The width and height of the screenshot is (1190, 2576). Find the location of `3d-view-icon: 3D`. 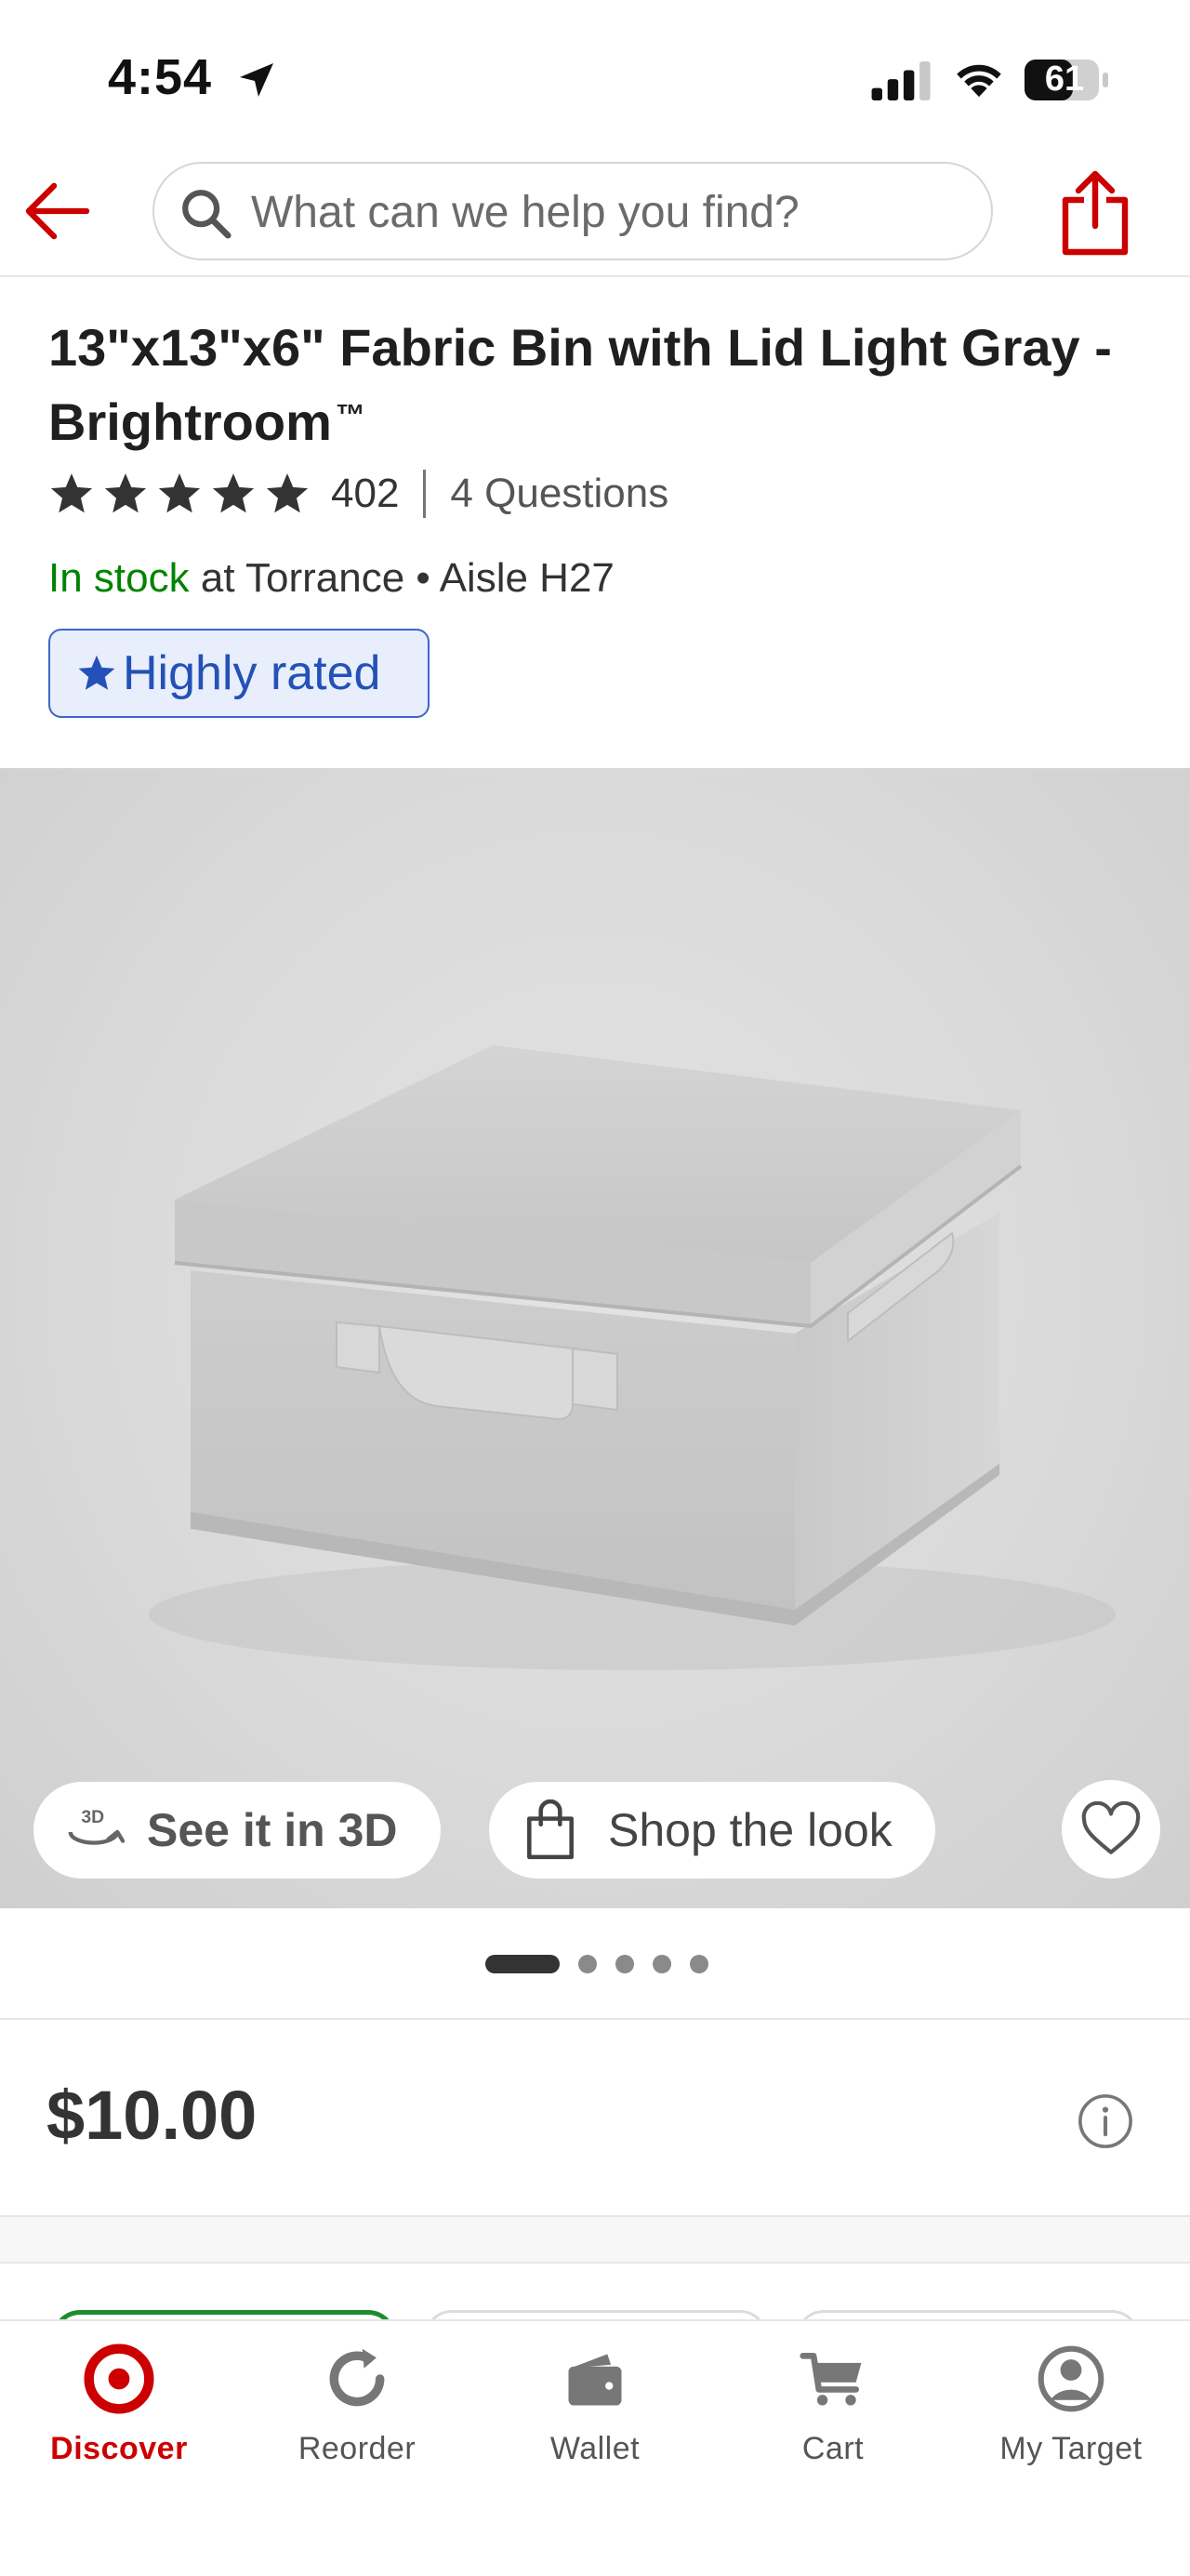

3d-view-icon: 3D is located at coordinates (97, 1826).